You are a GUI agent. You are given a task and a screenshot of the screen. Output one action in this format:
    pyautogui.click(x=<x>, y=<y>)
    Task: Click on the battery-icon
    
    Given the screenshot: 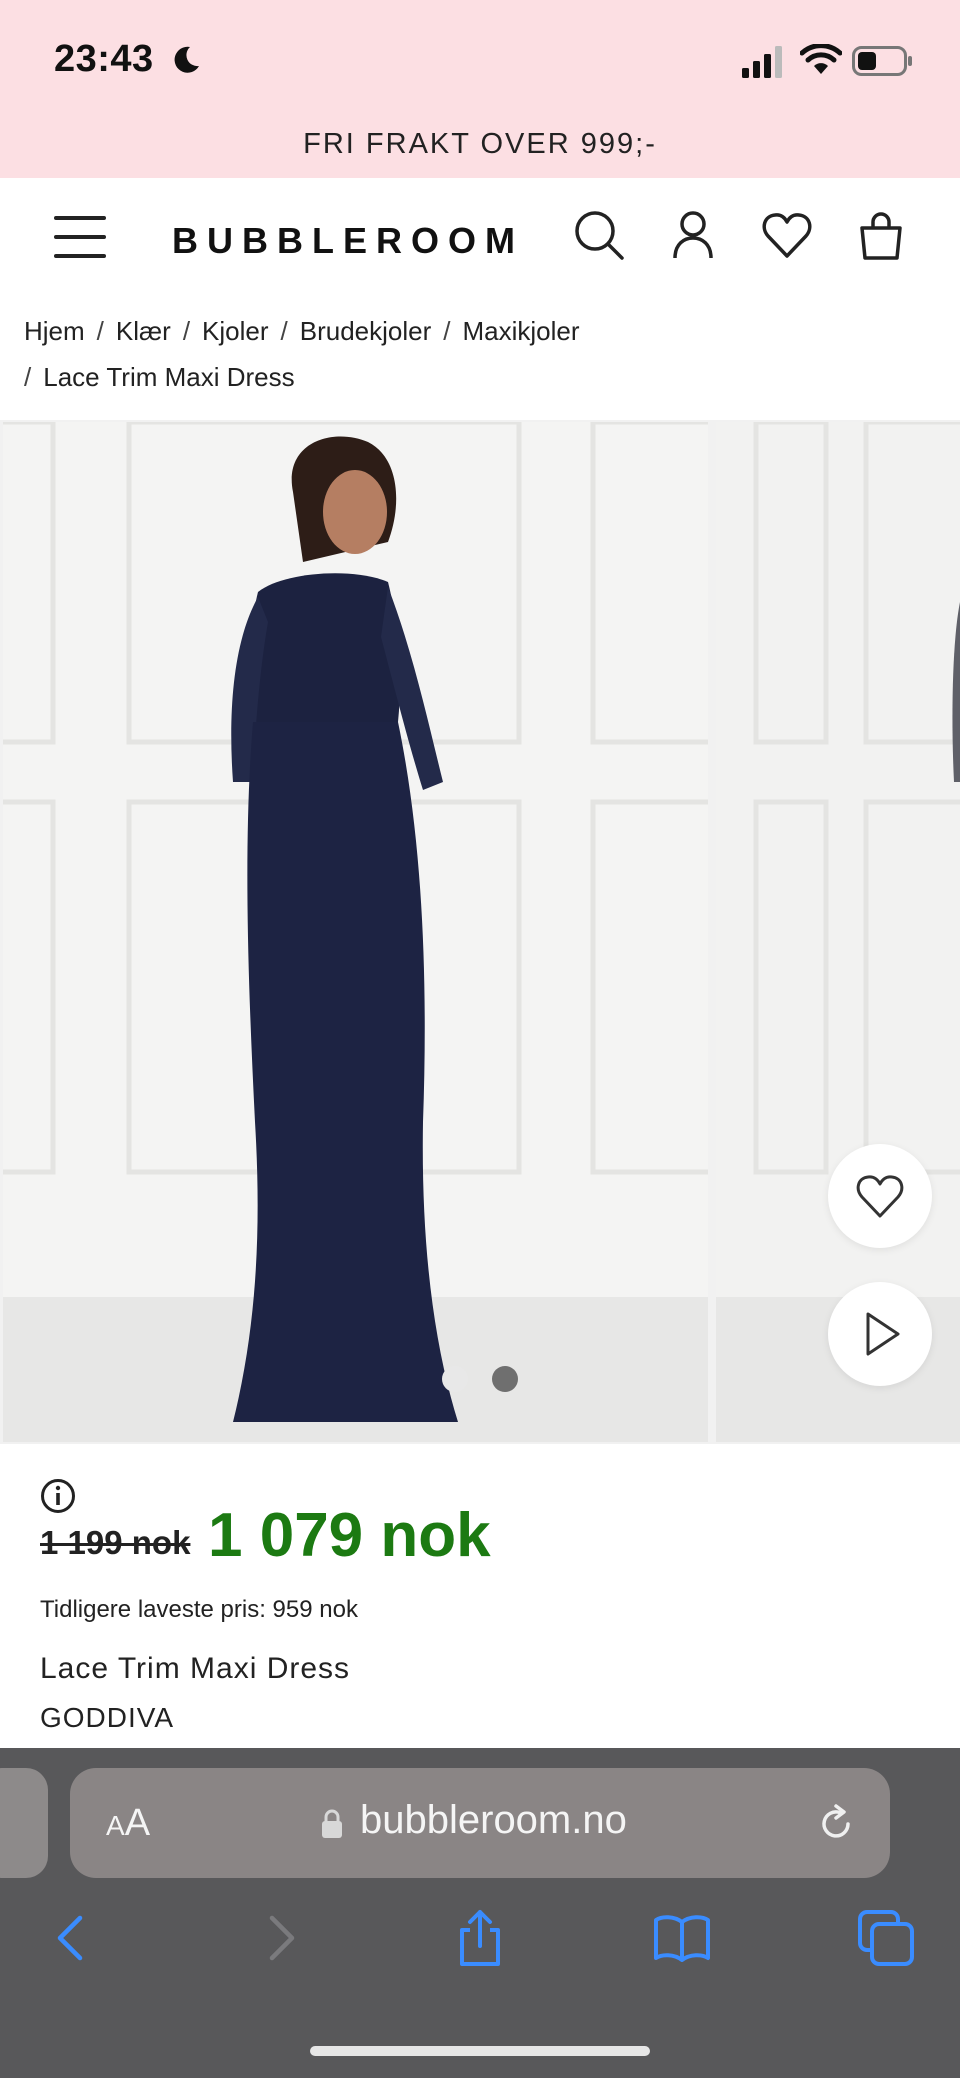 What is the action you would take?
    pyautogui.click(x=882, y=61)
    